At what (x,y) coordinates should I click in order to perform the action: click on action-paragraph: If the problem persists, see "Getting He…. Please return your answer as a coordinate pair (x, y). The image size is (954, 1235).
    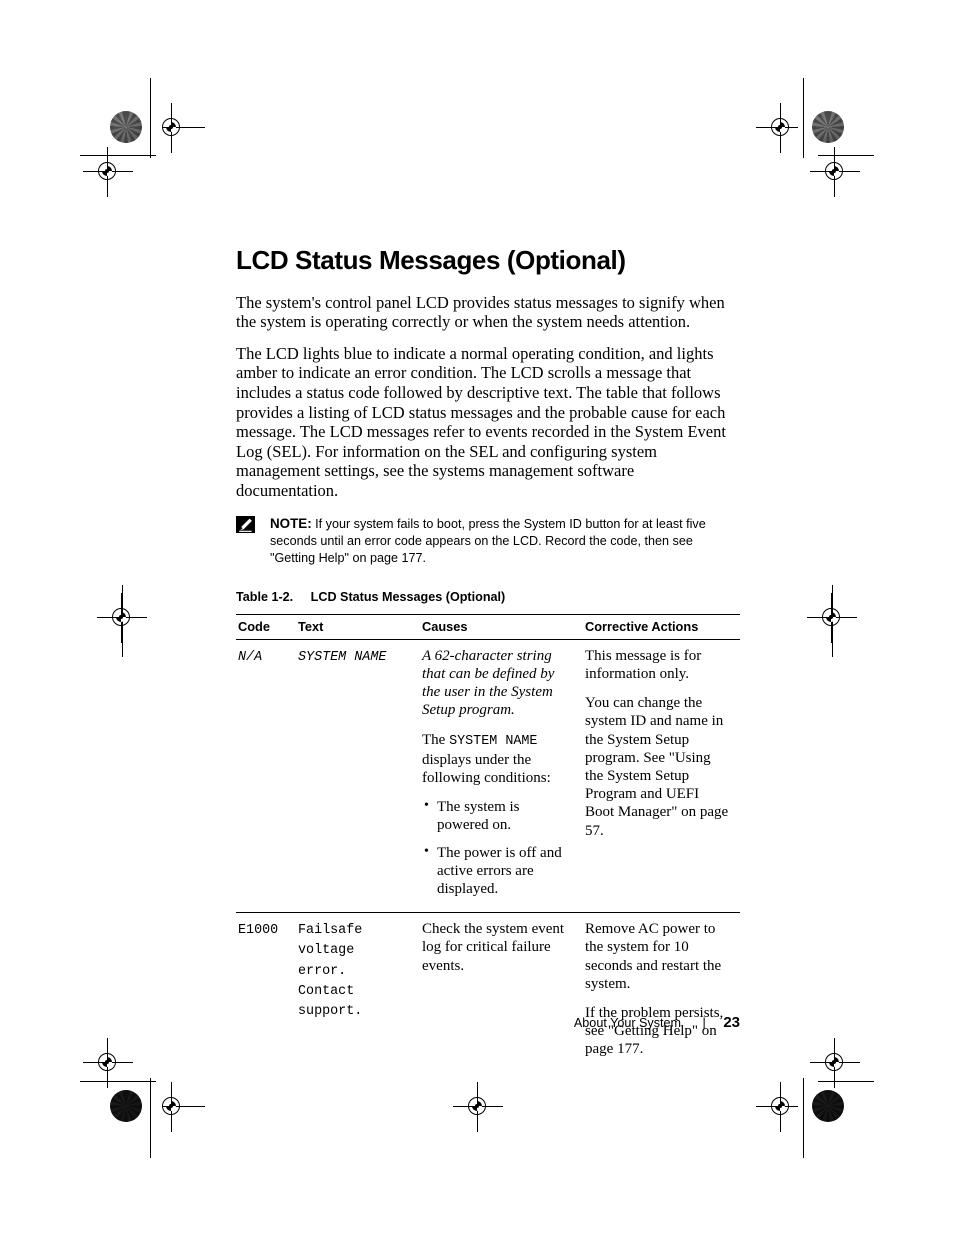
    Looking at the image, I should click on (654, 1031).